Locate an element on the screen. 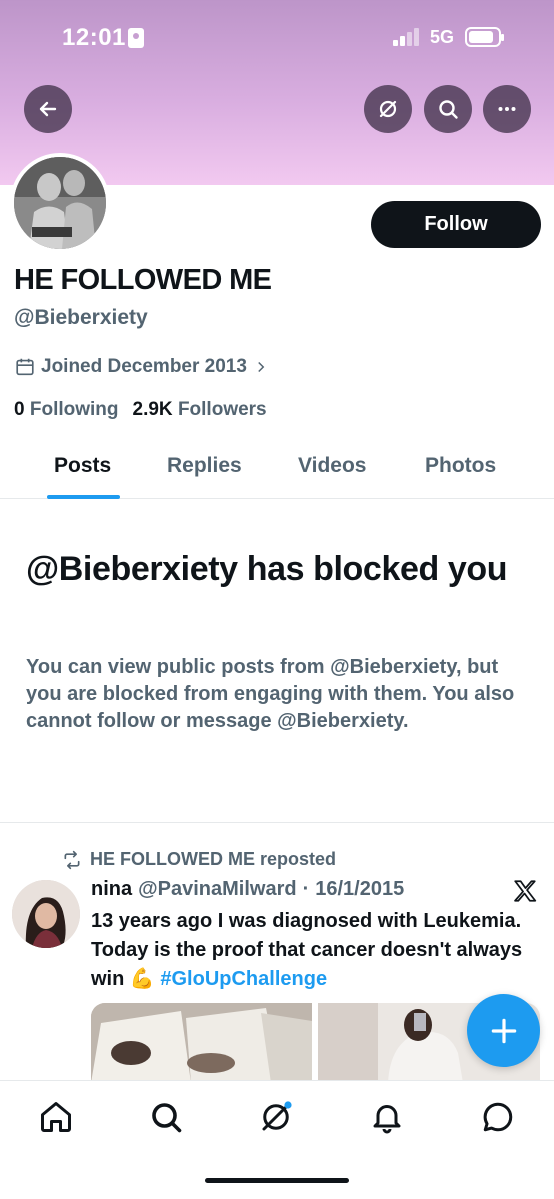  more-horizontal-icon is located at coordinates (507, 109).